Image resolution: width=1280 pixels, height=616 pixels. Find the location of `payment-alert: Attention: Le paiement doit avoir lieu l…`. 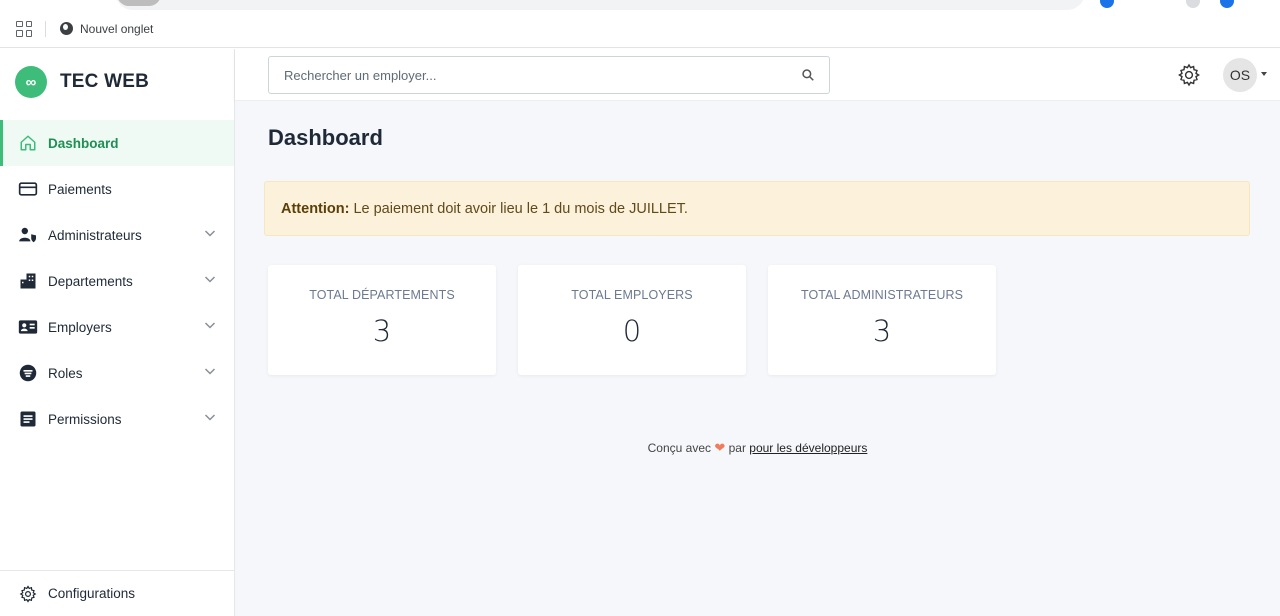

payment-alert: Attention: Le paiement doit avoir lieu l… is located at coordinates (757, 208).